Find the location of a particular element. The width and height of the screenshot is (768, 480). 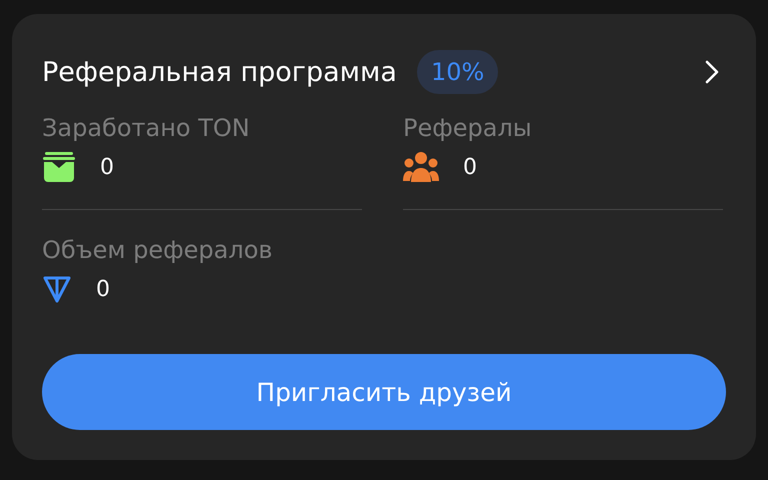

invite-button: Пригласить друзей is located at coordinates (384, 392).